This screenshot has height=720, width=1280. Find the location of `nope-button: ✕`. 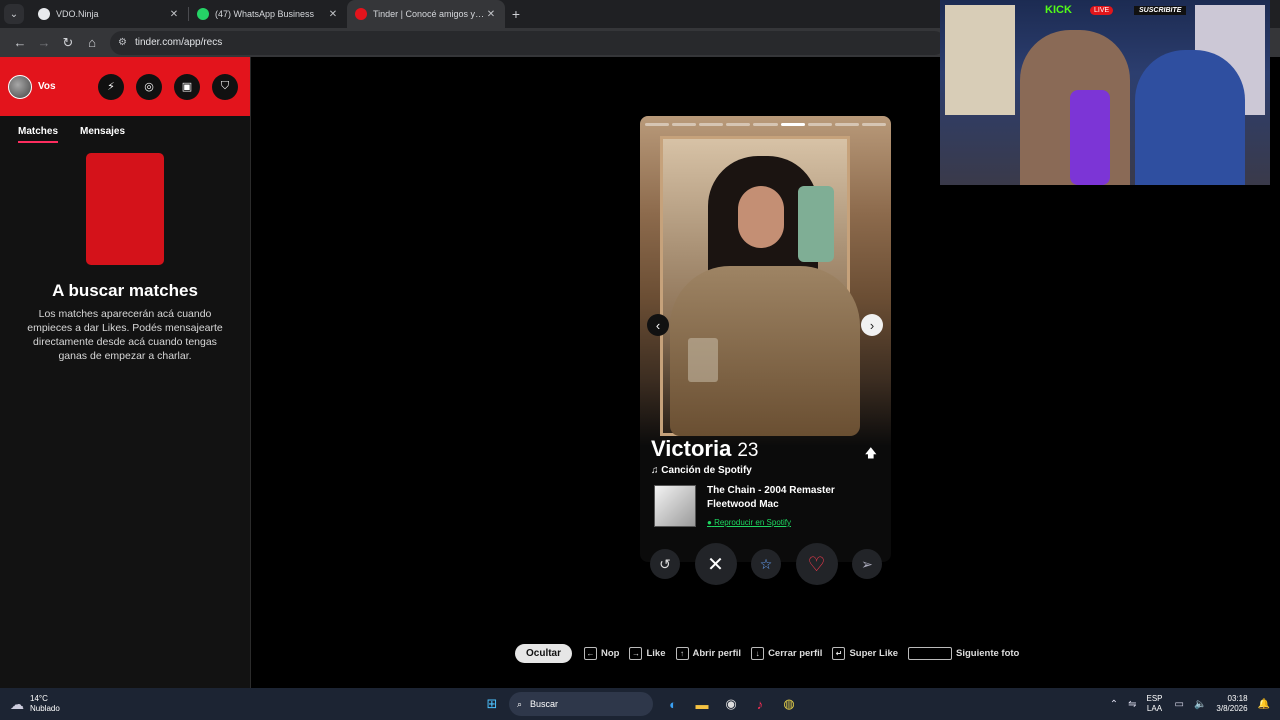

nope-button: ✕ is located at coordinates (715, 564).